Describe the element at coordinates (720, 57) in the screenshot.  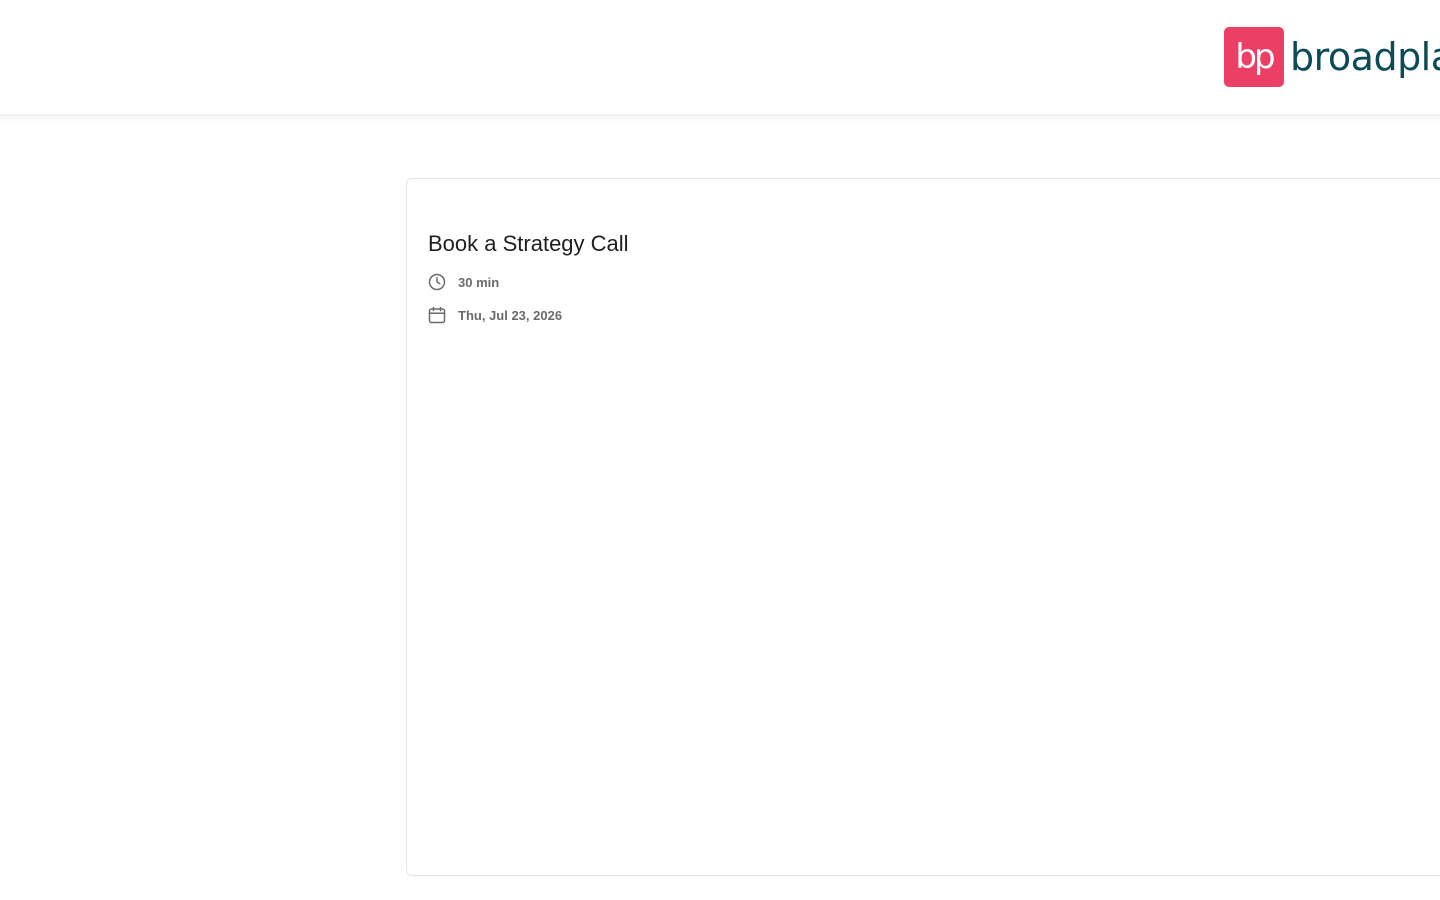
I see `site-header: bp broadplace` at that location.